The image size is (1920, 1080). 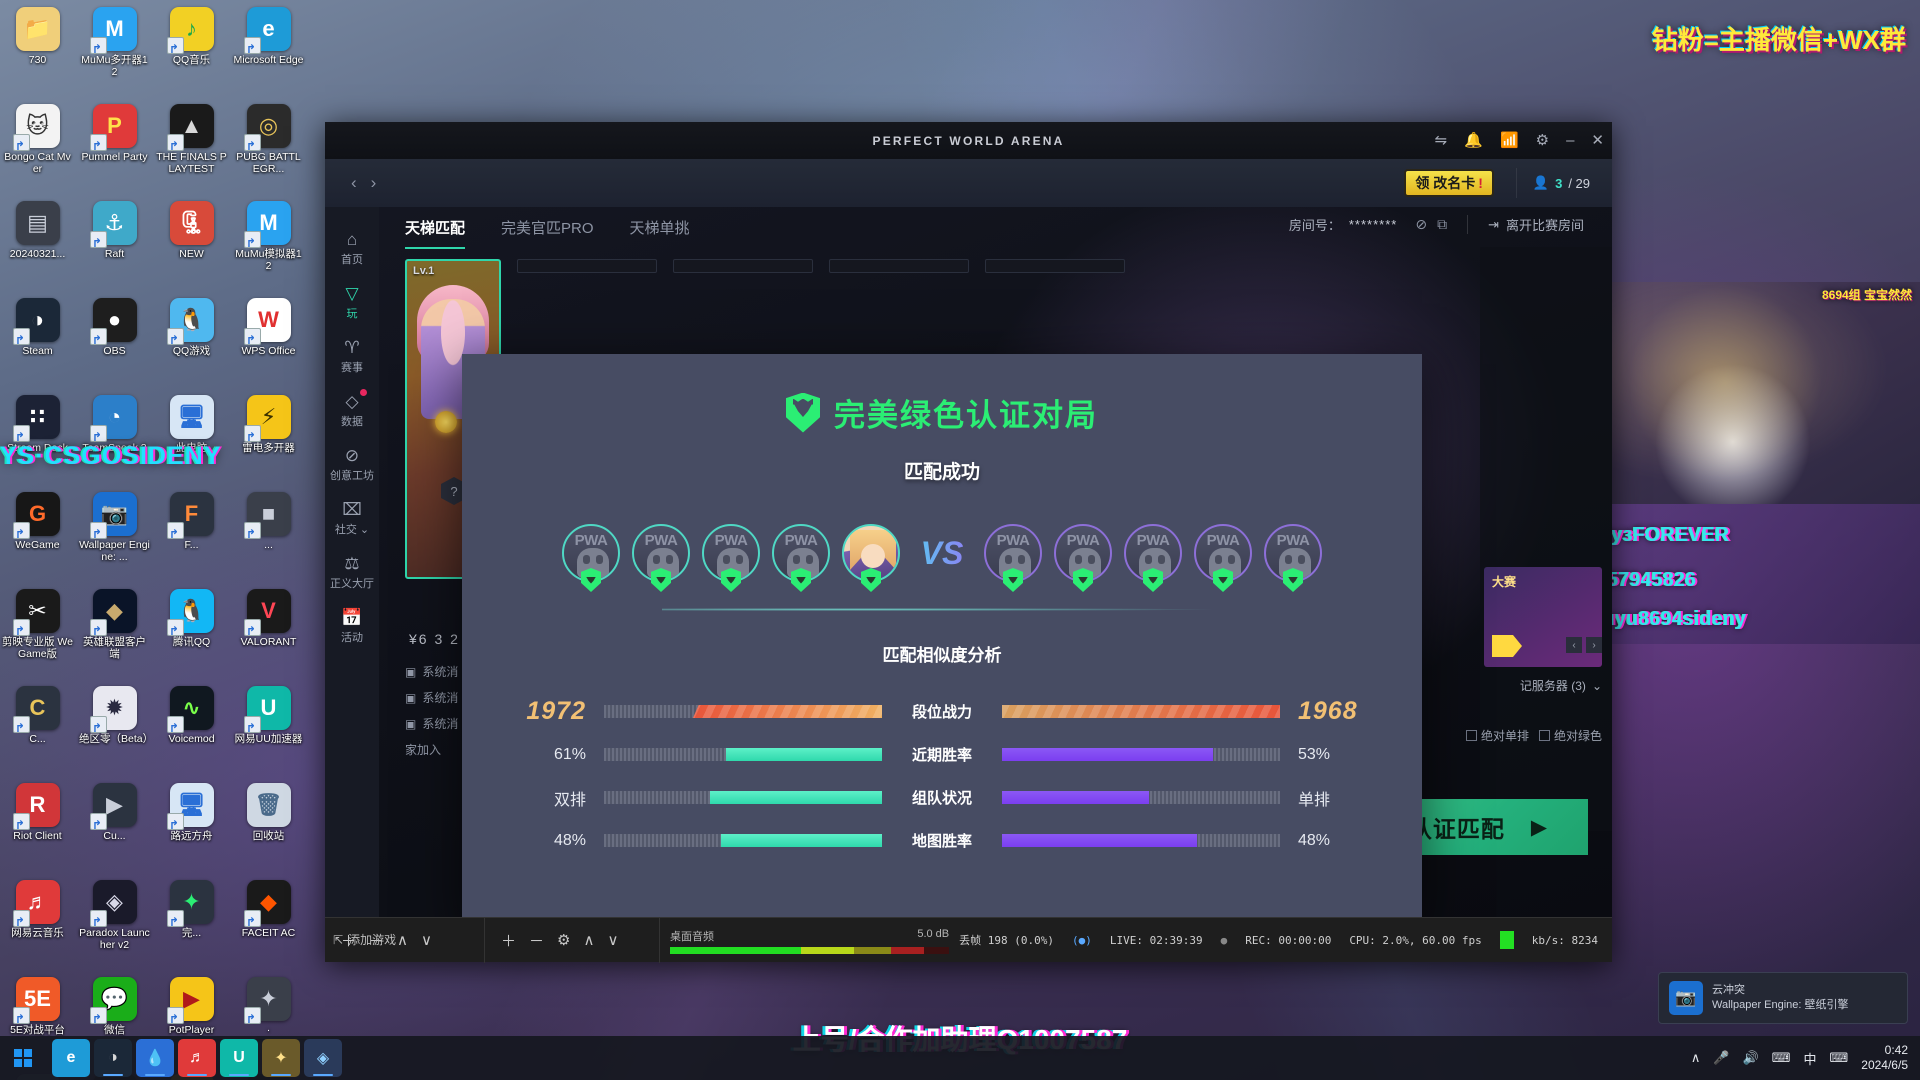 What do you see at coordinates (1542, 140) in the screenshot?
I see `shield-settings-icon: ⚙` at bounding box center [1542, 140].